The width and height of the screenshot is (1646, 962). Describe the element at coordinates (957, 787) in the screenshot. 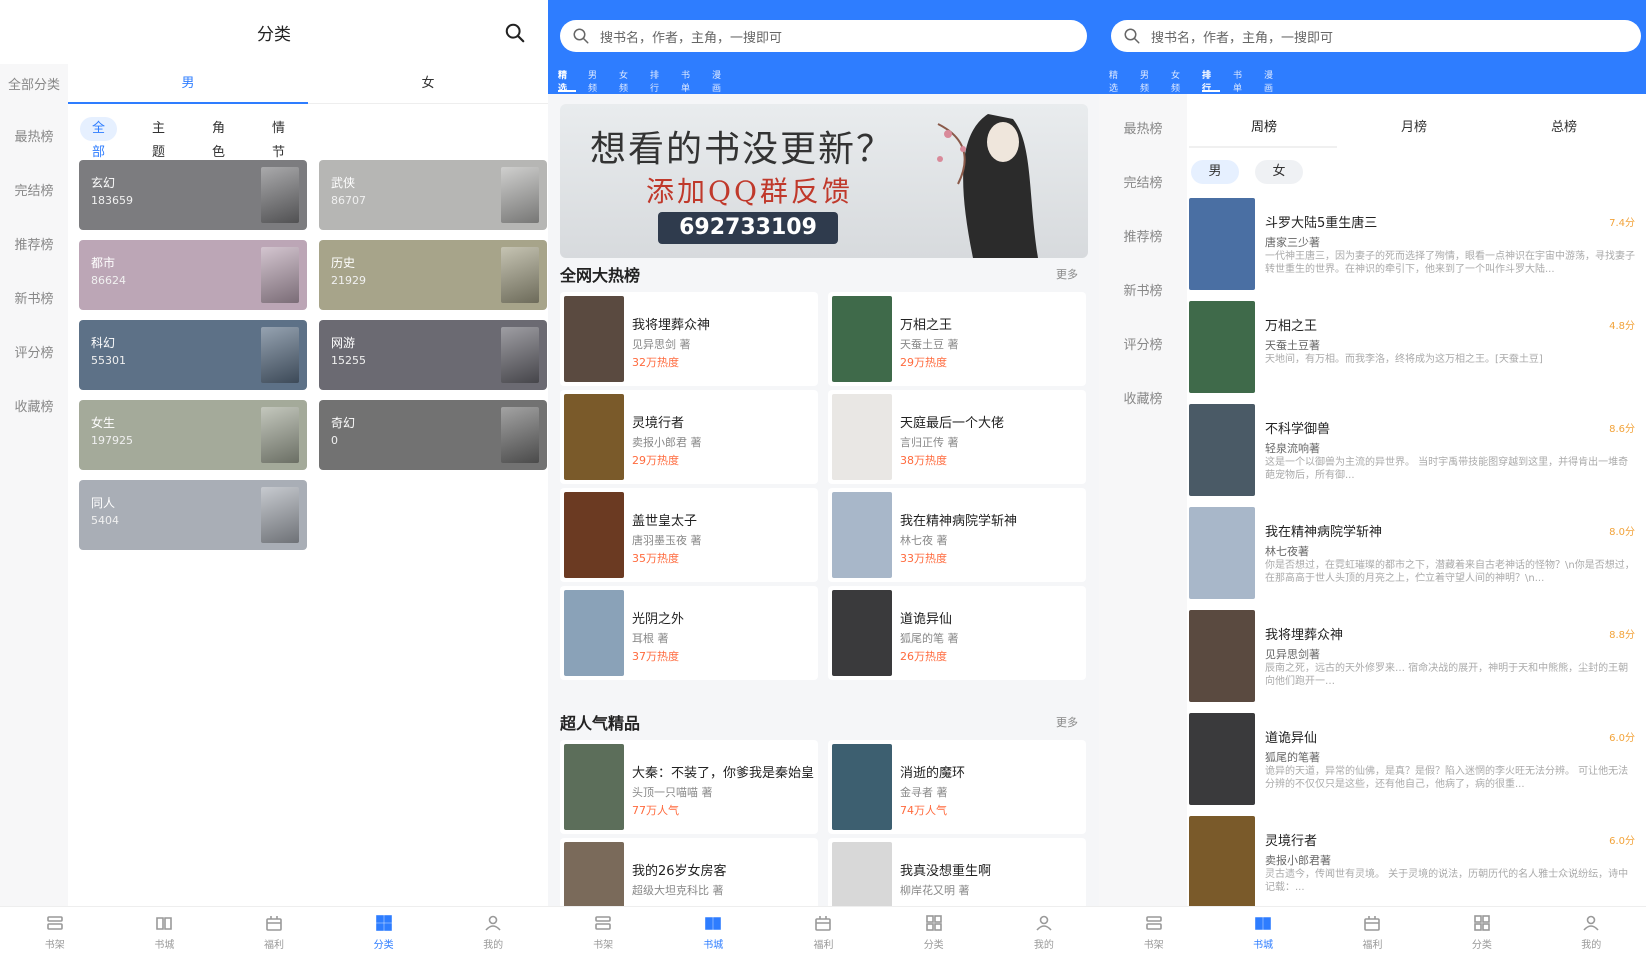

I see `book-card: 消逝的魔环 金寻者 著 74万人气` at that location.